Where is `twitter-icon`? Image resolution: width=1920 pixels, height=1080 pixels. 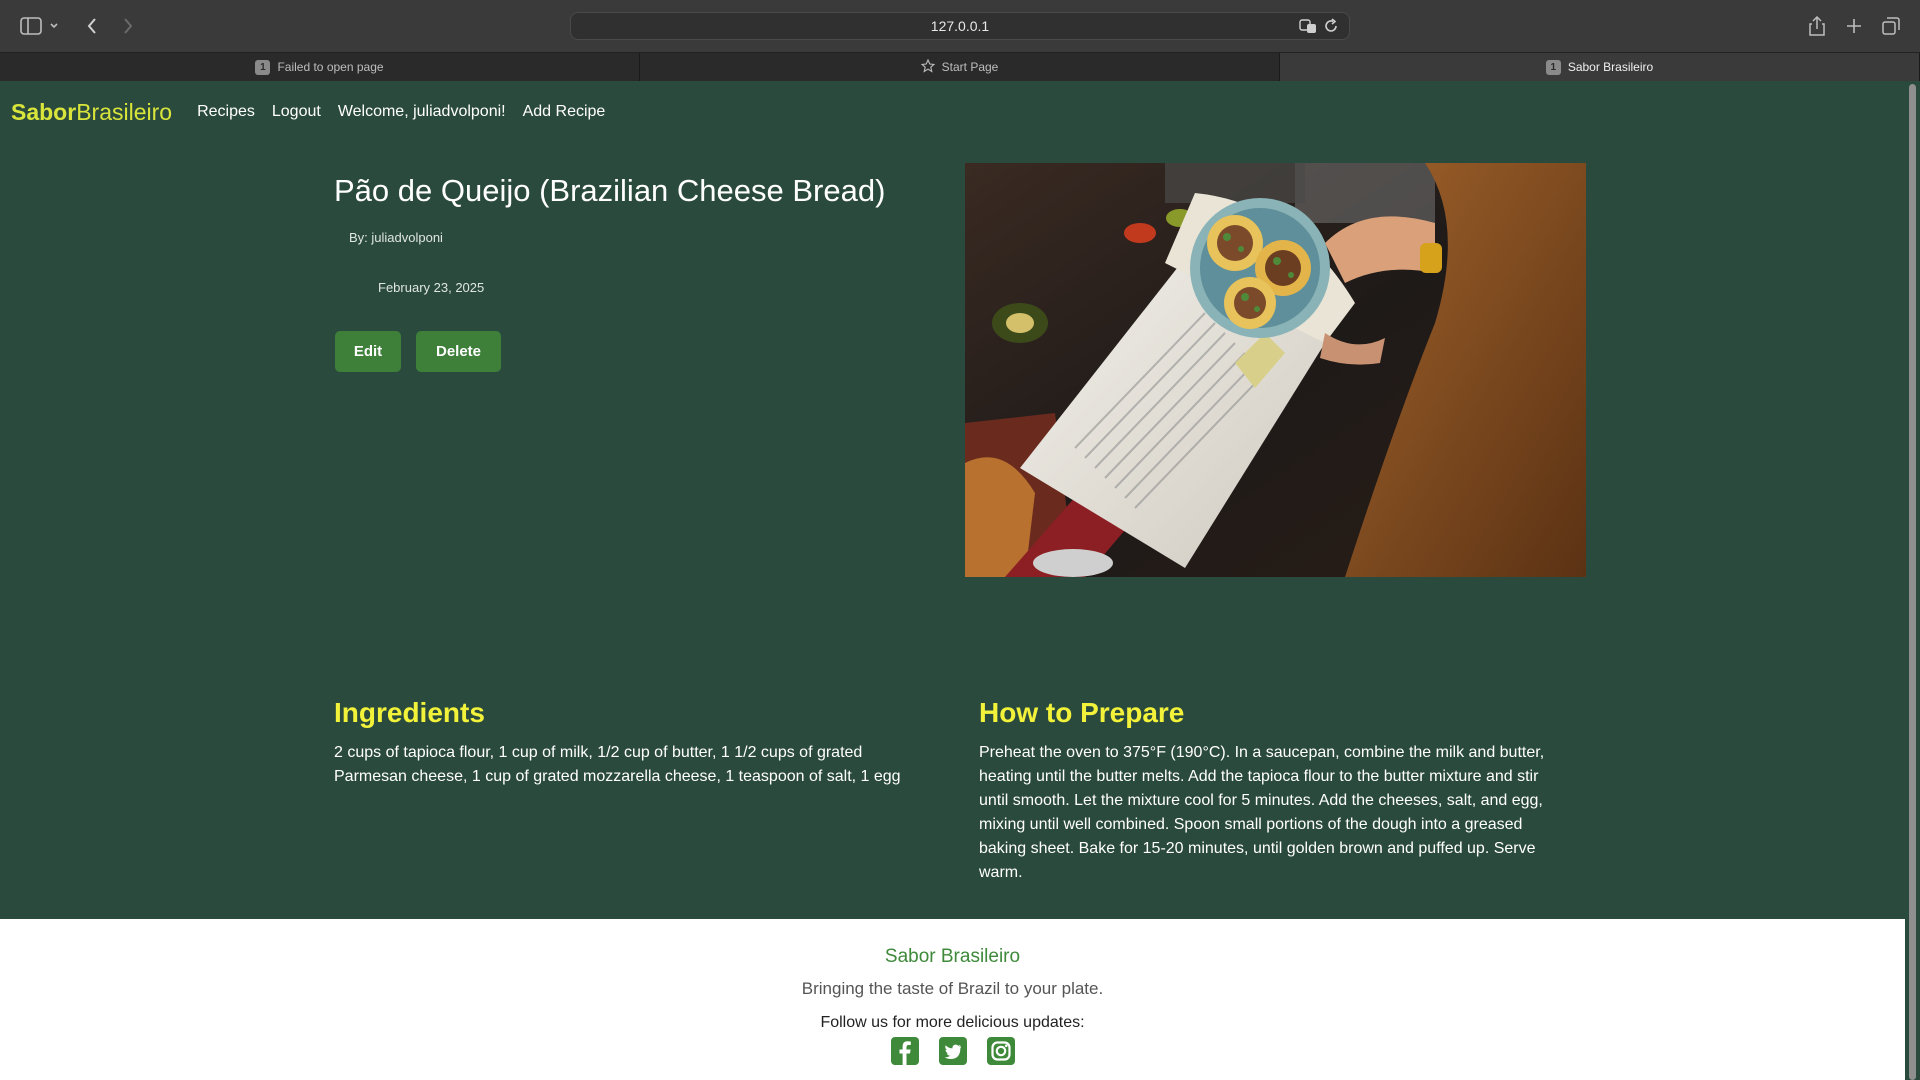
twitter-icon is located at coordinates (953, 1051).